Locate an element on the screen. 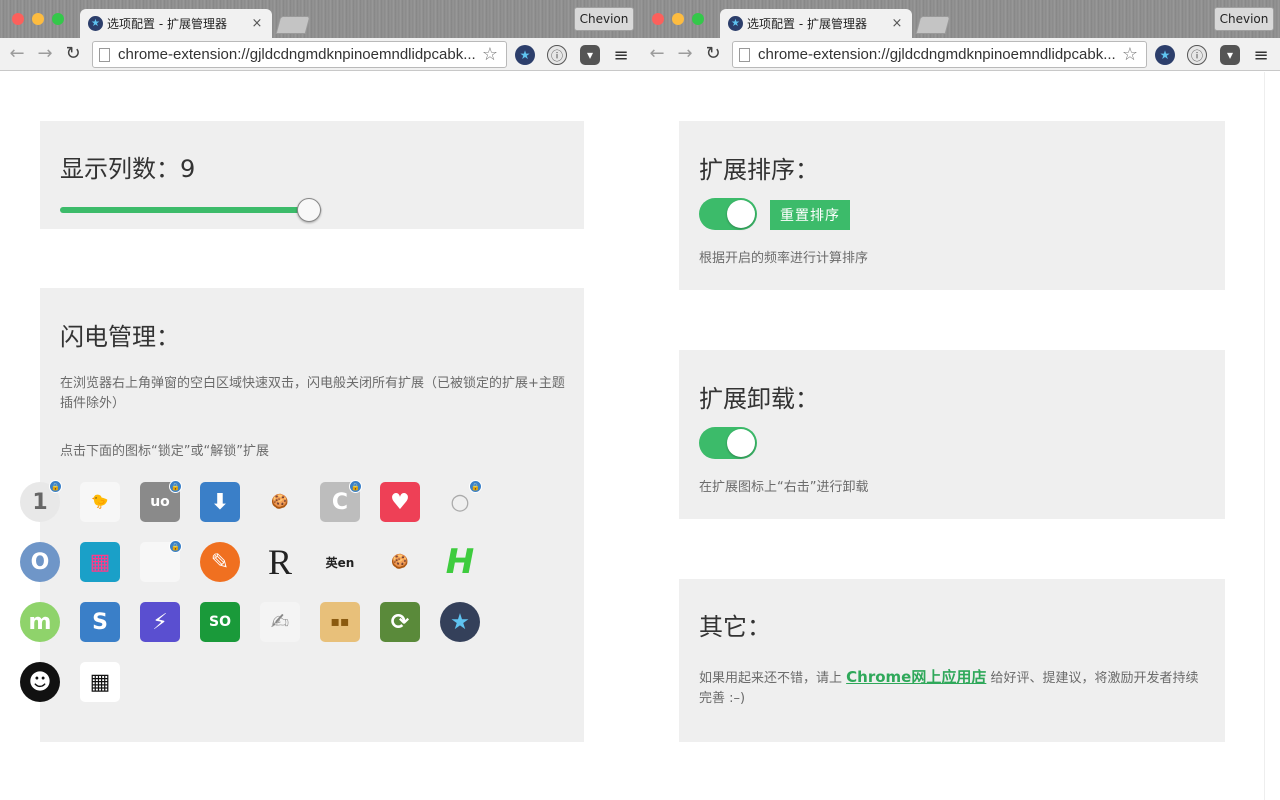 Image resolution: width=1280 pixels, height=800 pixels. tiles-icon-face: ▦ is located at coordinates (100, 562).